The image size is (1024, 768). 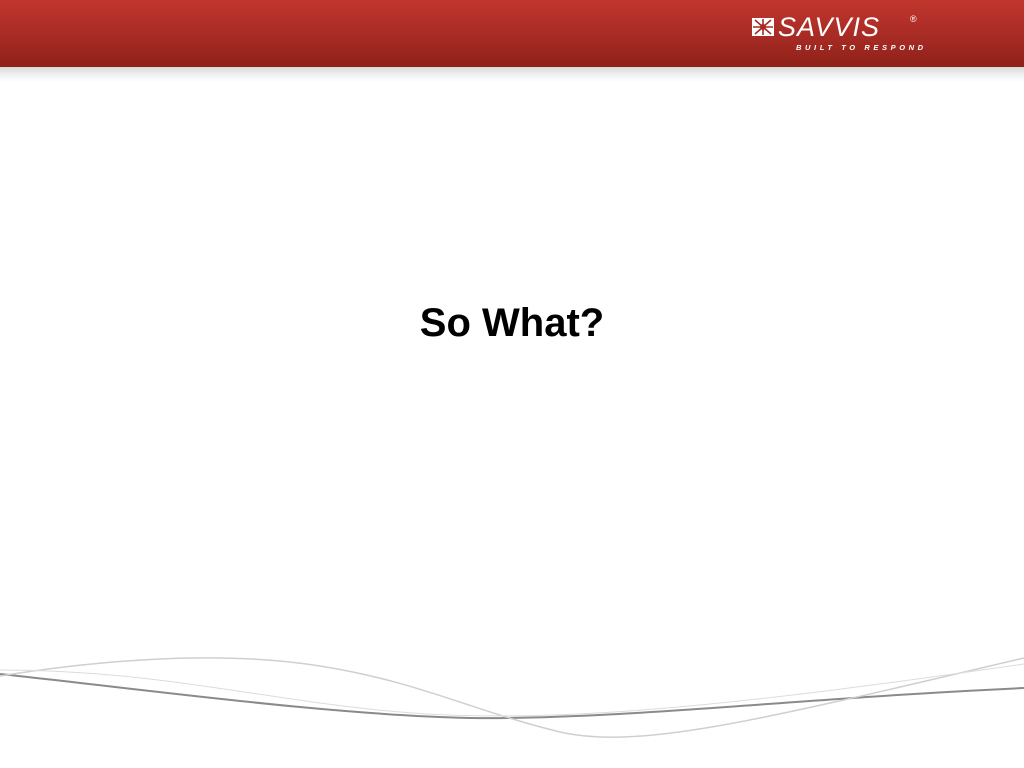 I want to click on logo-tagline: BUILT TO RESPOND, so click(x=861, y=47).